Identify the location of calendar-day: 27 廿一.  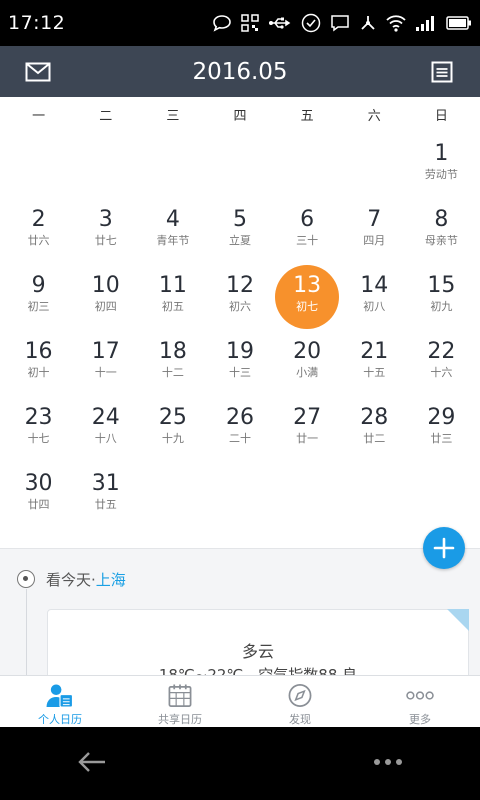
(307, 434).